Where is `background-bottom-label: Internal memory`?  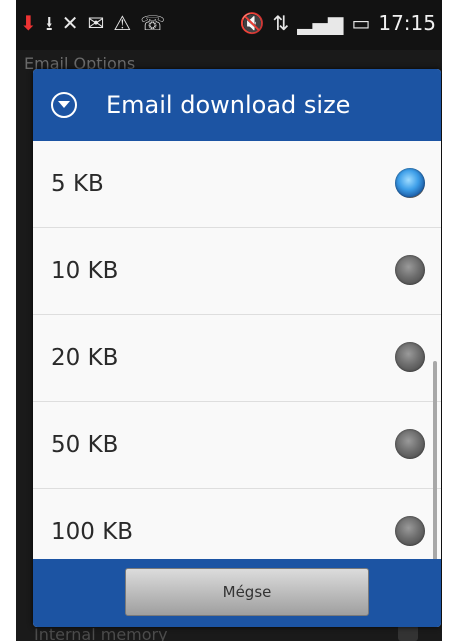
background-bottom-label: Internal memory is located at coordinates (101, 633).